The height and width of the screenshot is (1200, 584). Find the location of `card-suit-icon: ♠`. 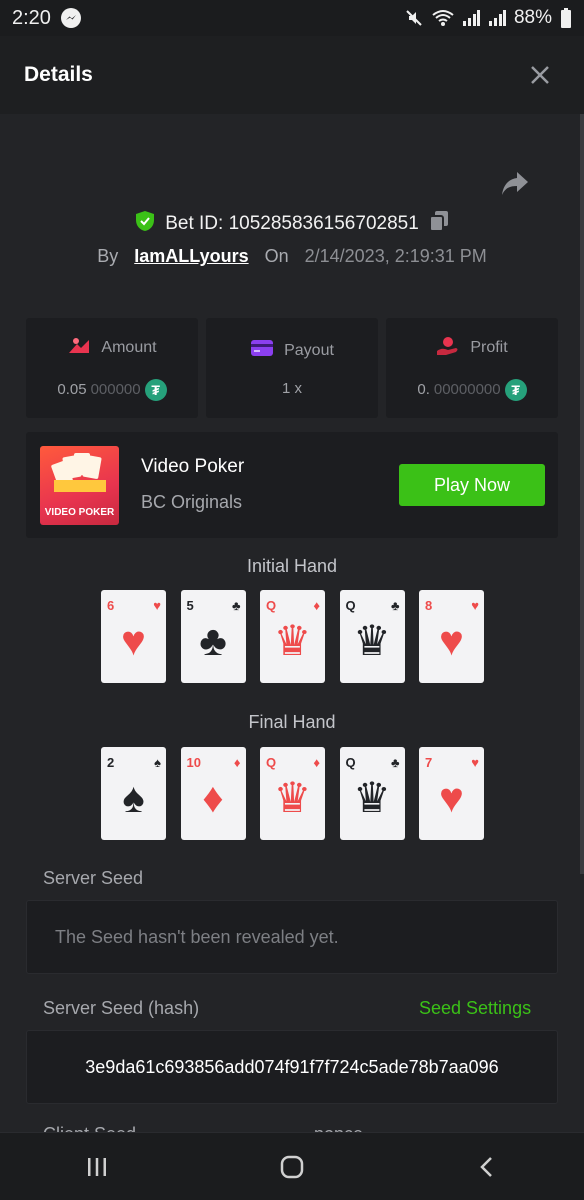

card-suit-icon: ♠ is located at coordinates (157, 762).